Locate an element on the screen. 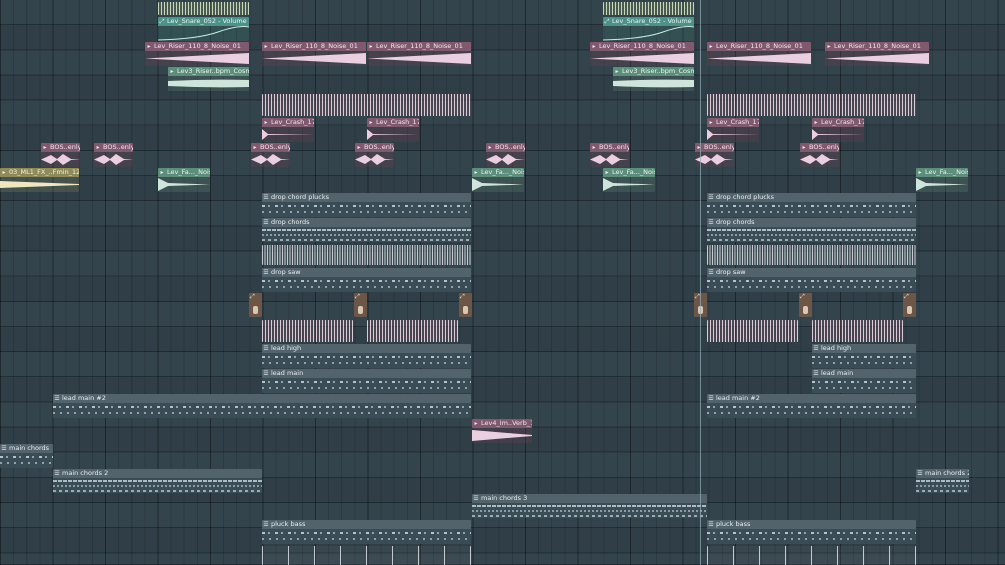 The image size is (1005, 565). clip-label: Lev_Fa..._Noise is located at coordinates (633, 172).